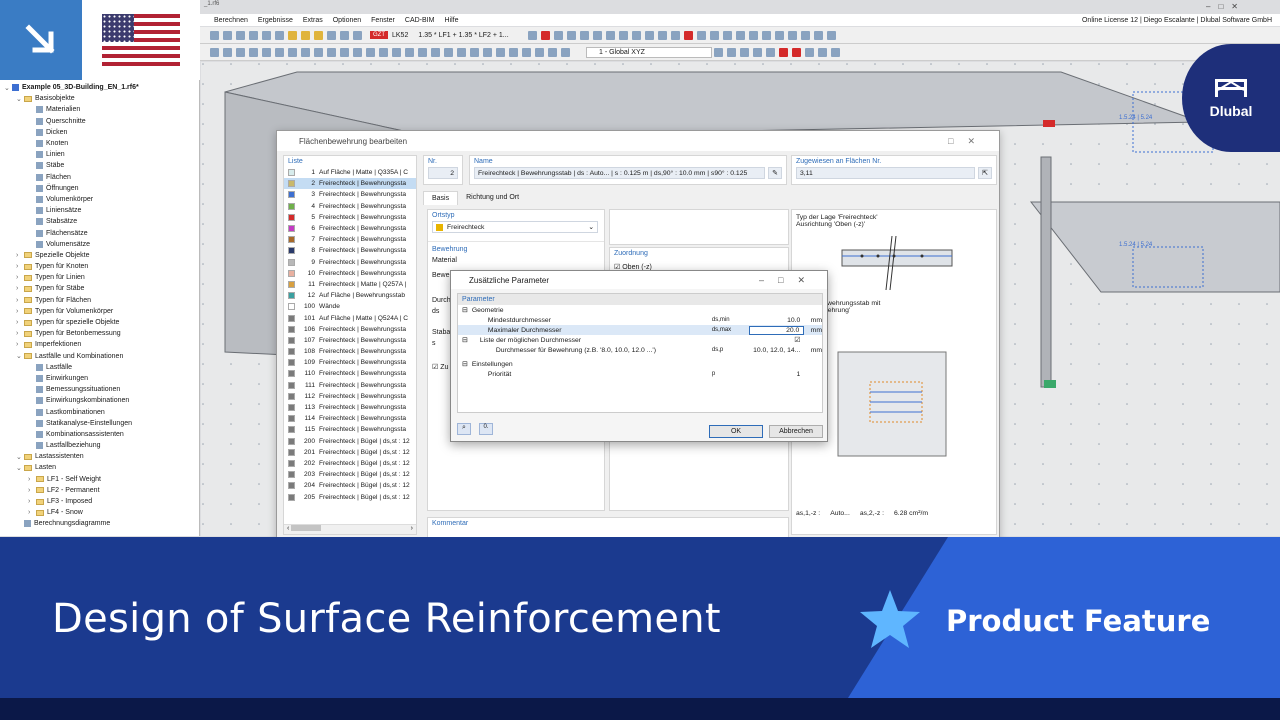  Describe the element at coordinates (350, 217) in the screenshot. I see `list-item: 5 Freirechteck | Bewehrungssta` at that location.